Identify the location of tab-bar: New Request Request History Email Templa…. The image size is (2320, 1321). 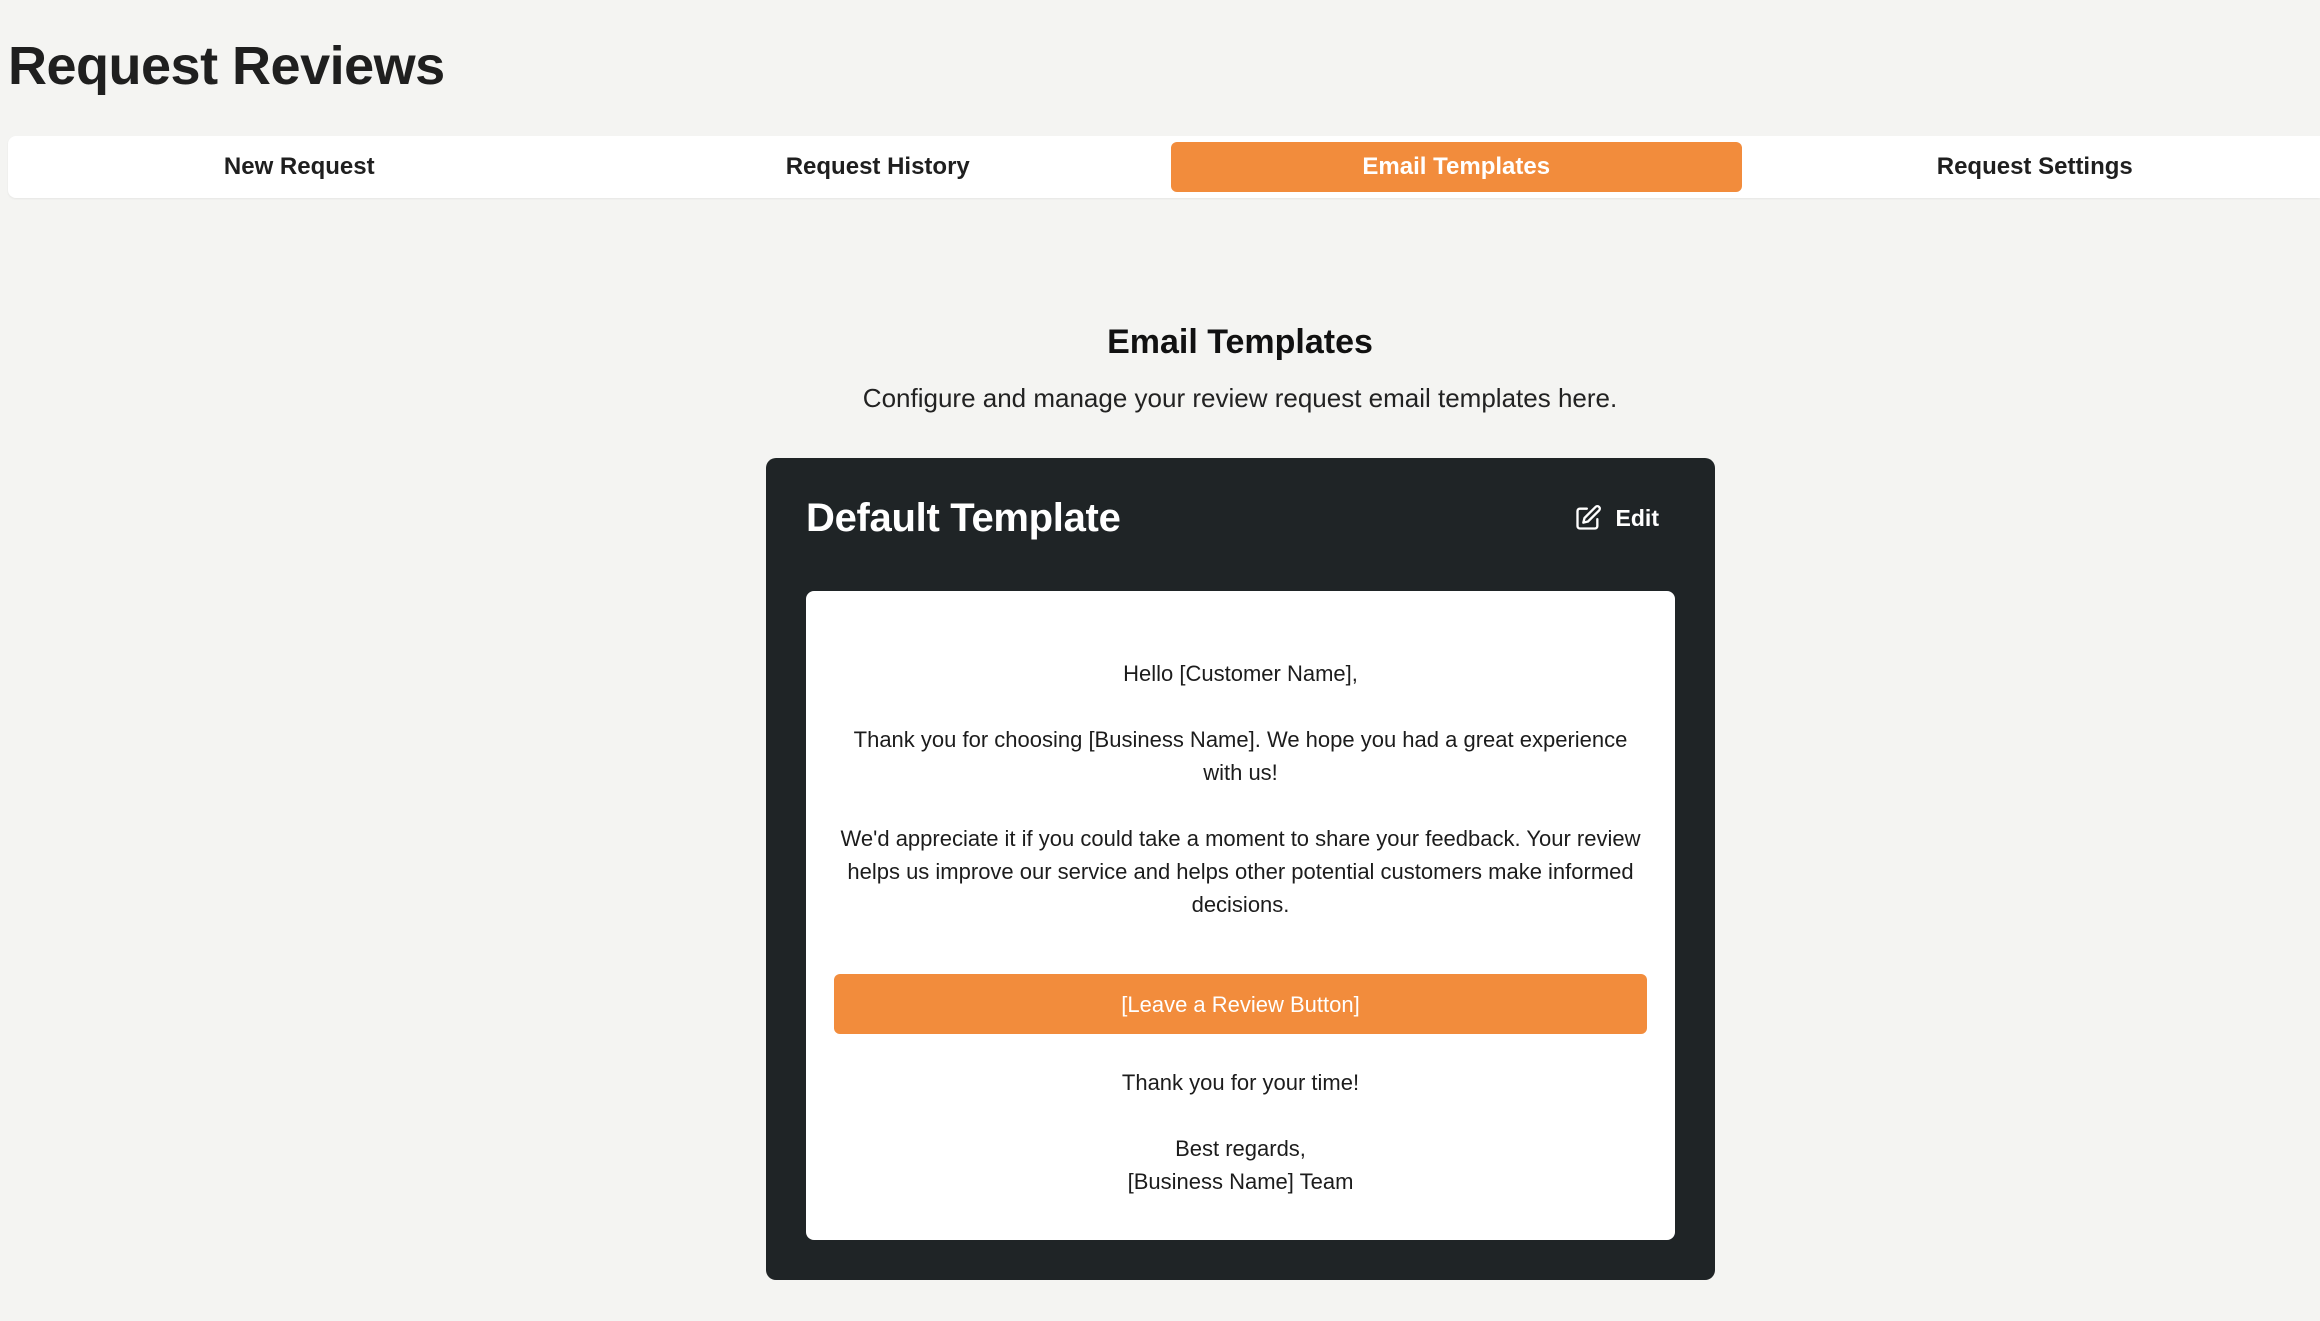
(1164, 167).